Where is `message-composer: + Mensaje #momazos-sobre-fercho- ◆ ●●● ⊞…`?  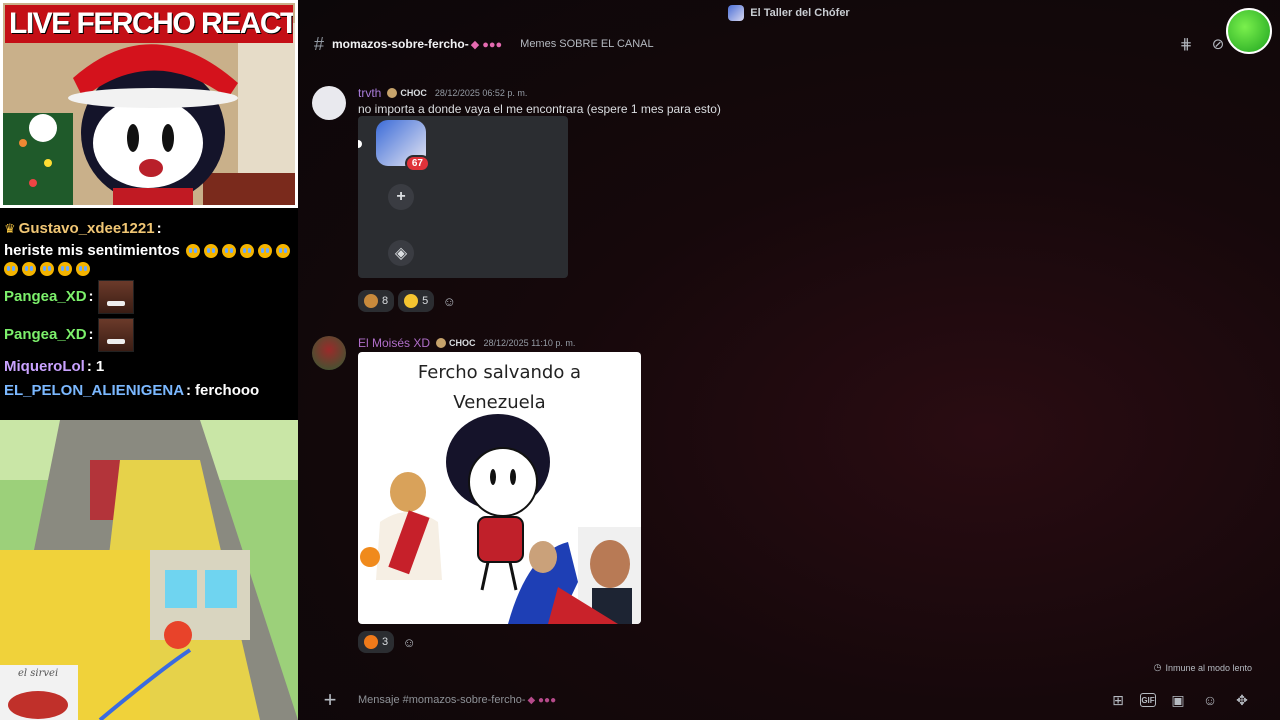 message-composer: + Mensaje #momazos-sobre-fercho- ◆ ●●● ⊞… is located at coordinates (786, 700).